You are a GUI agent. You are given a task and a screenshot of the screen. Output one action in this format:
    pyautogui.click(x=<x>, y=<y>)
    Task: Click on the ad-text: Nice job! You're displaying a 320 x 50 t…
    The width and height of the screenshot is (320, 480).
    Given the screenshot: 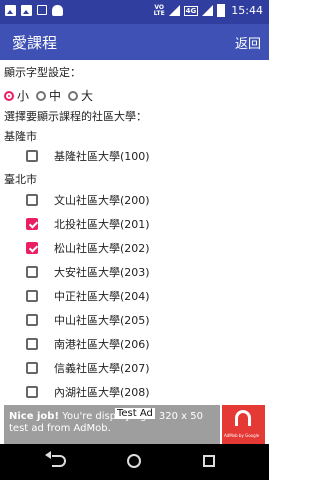 What is the action you would take?
    pyautogui.click(x=114, y=423)
    